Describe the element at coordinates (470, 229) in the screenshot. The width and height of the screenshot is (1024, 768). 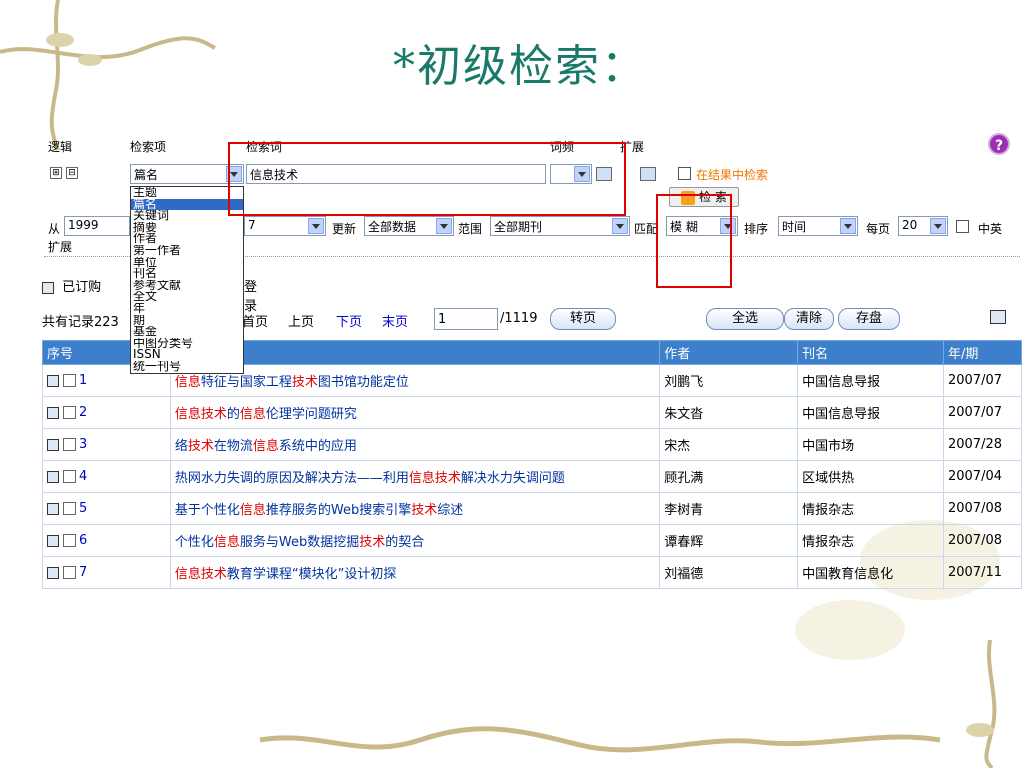
I see `range-label: 范围` at that location.